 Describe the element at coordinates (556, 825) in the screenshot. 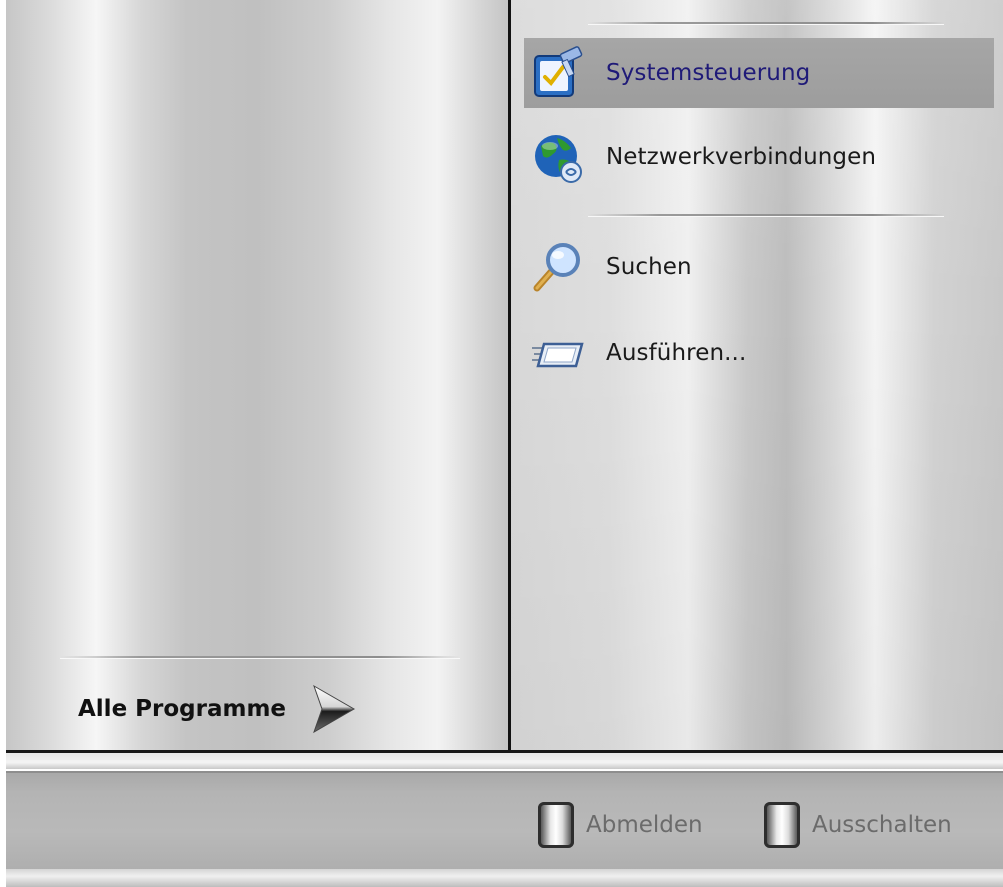

I see `logoff-icon` at that location.